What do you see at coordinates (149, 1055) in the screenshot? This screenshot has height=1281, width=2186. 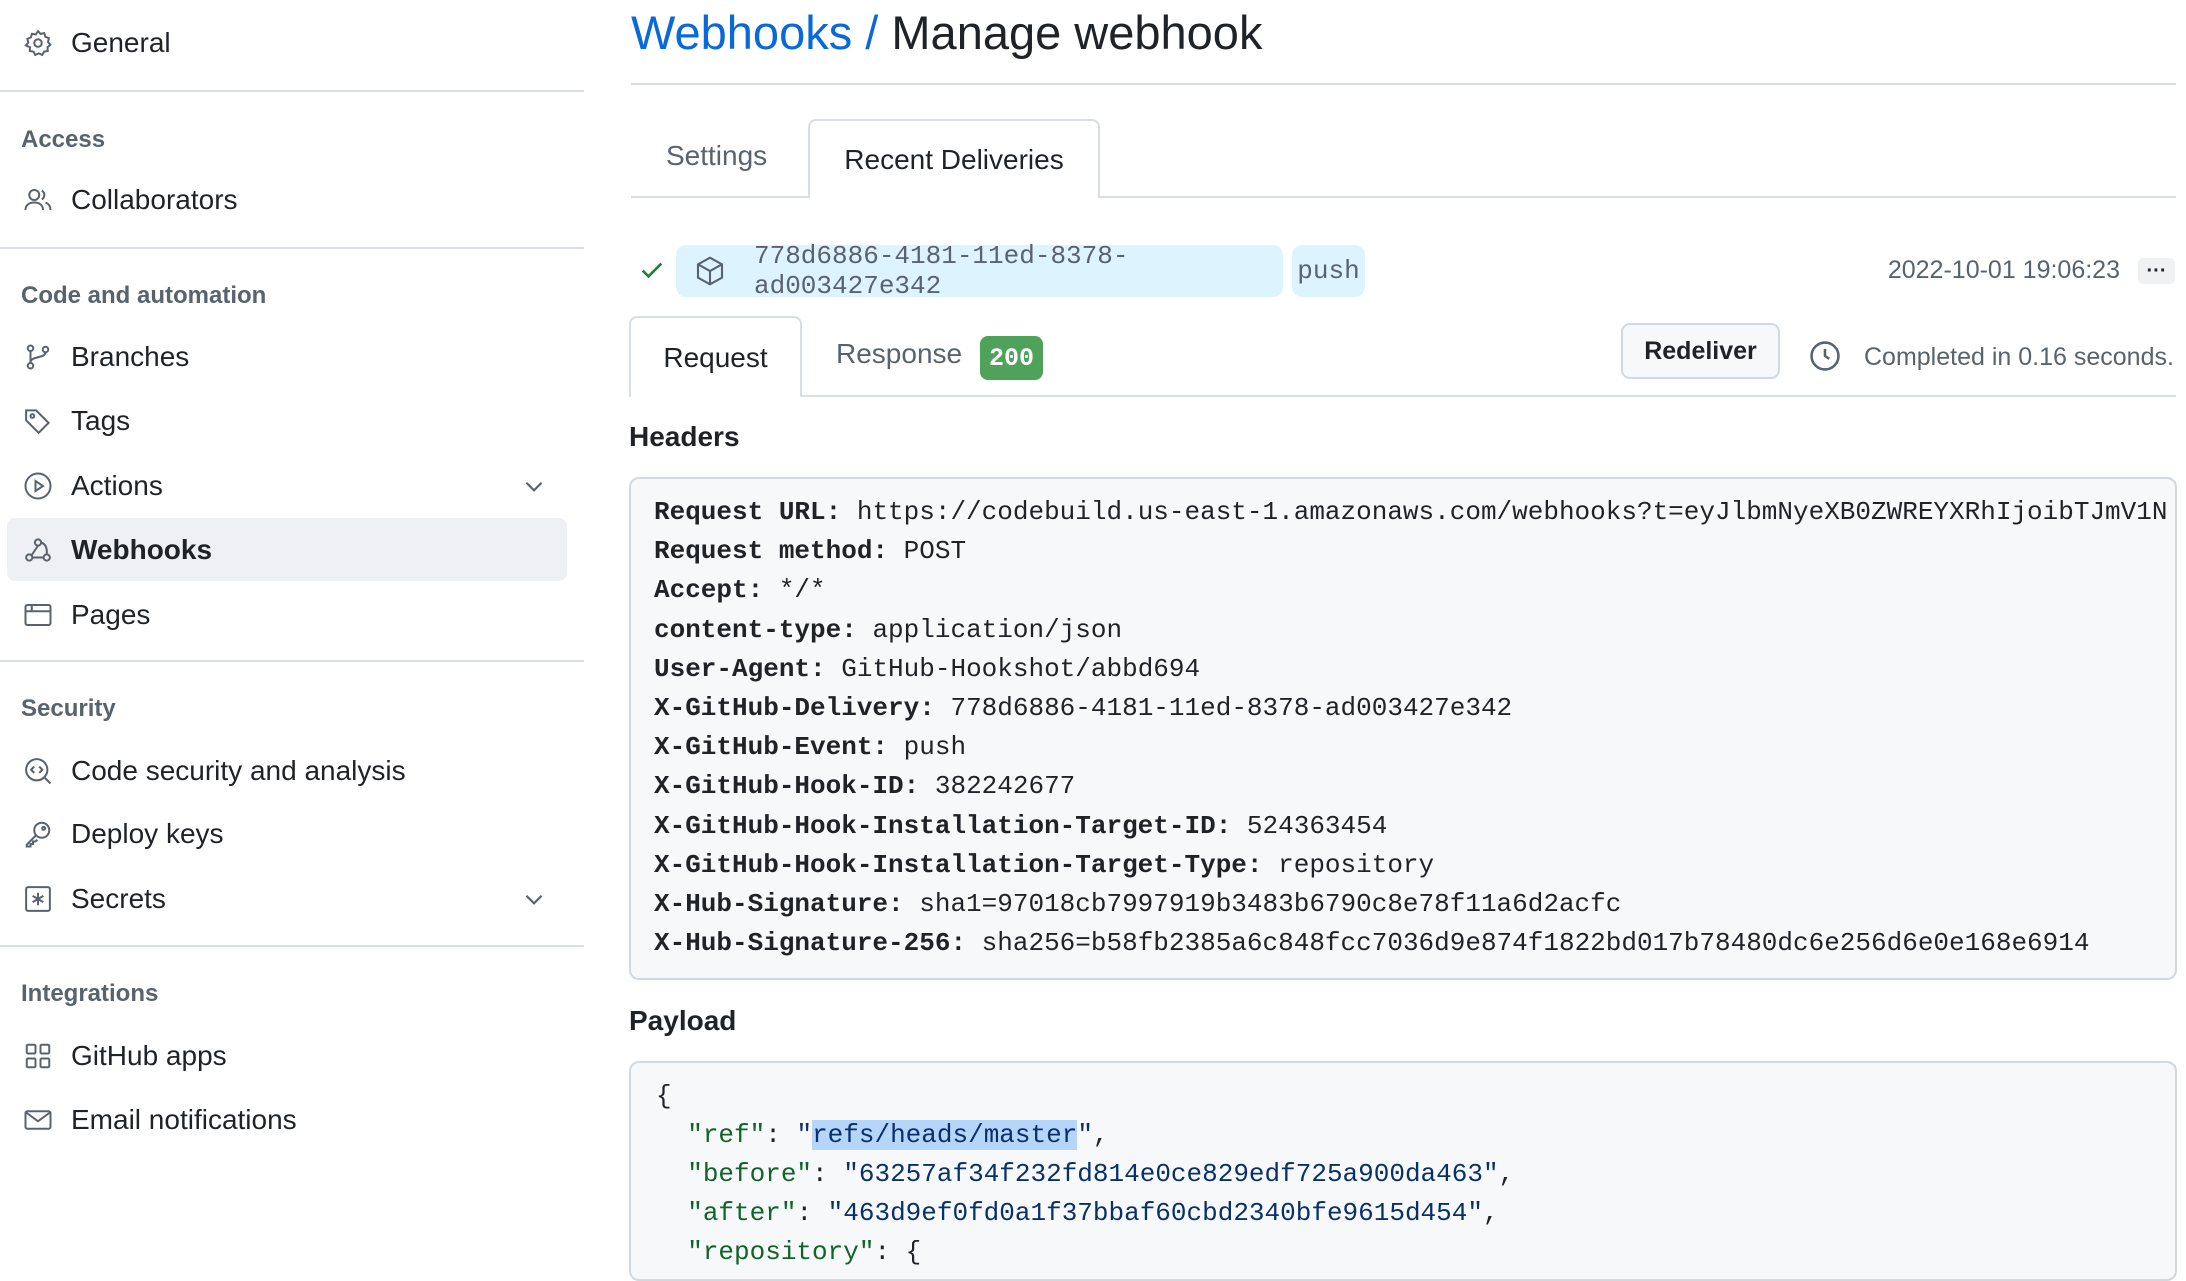 I see `sidebar-item-label: GitHub apps` at bounding box center [149, 1055].